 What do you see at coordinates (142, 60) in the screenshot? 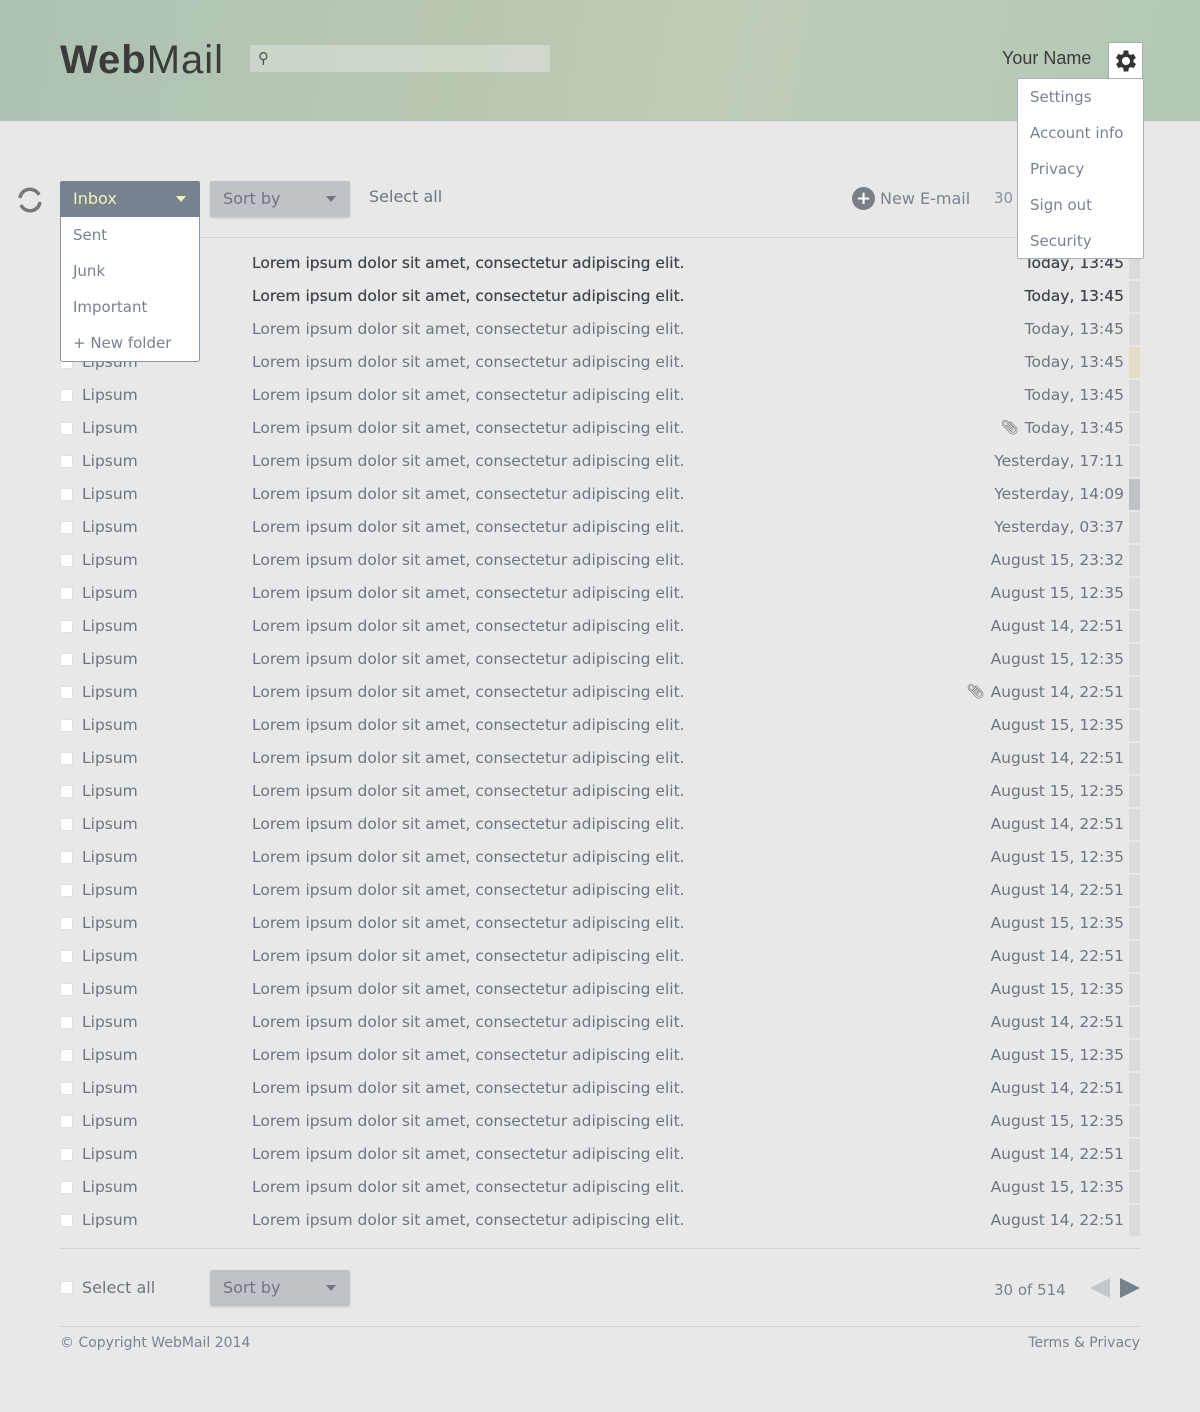
I see `logo: WebMail` at bounding box center [142, 60].